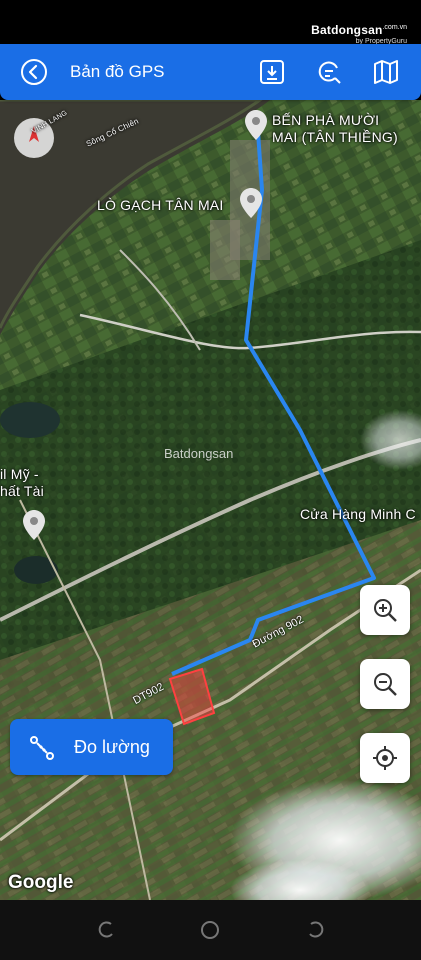 The height and width of the screenshot is (960, 421). Describe the element at coordinates (160, 205) in the screenshot. I see `place-label-lo-gach: LÒ GẠCH TÂN MAI` at that location.